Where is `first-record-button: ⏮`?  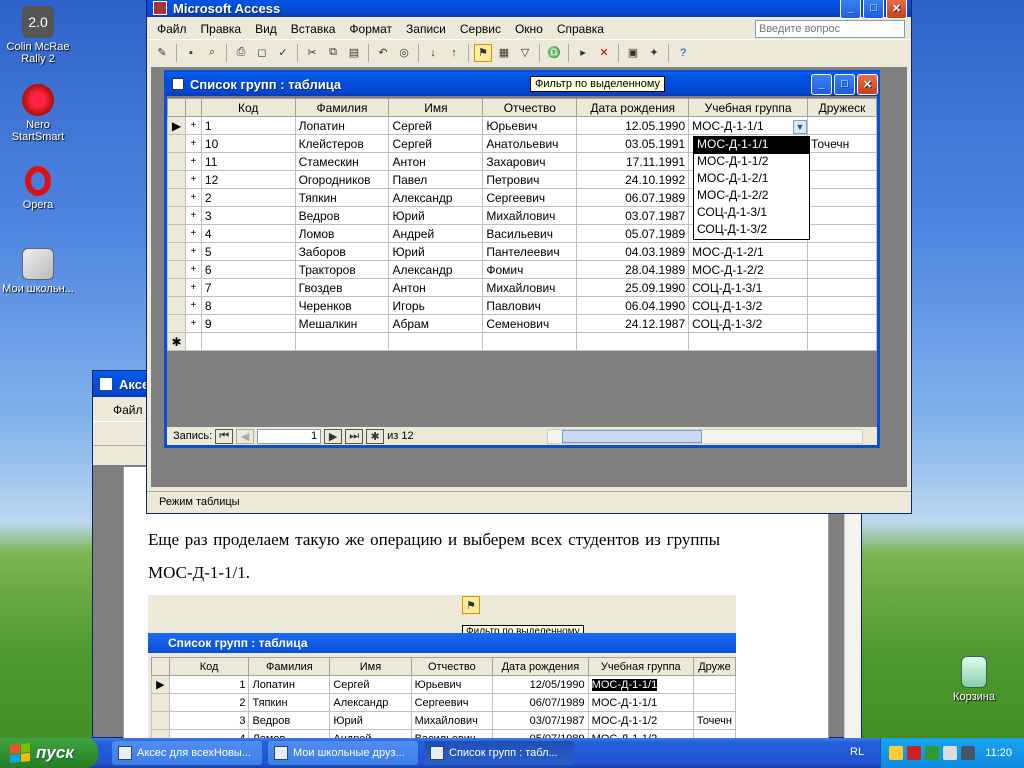 first-record-button: ⏮ is located at coordinates (224, 436).